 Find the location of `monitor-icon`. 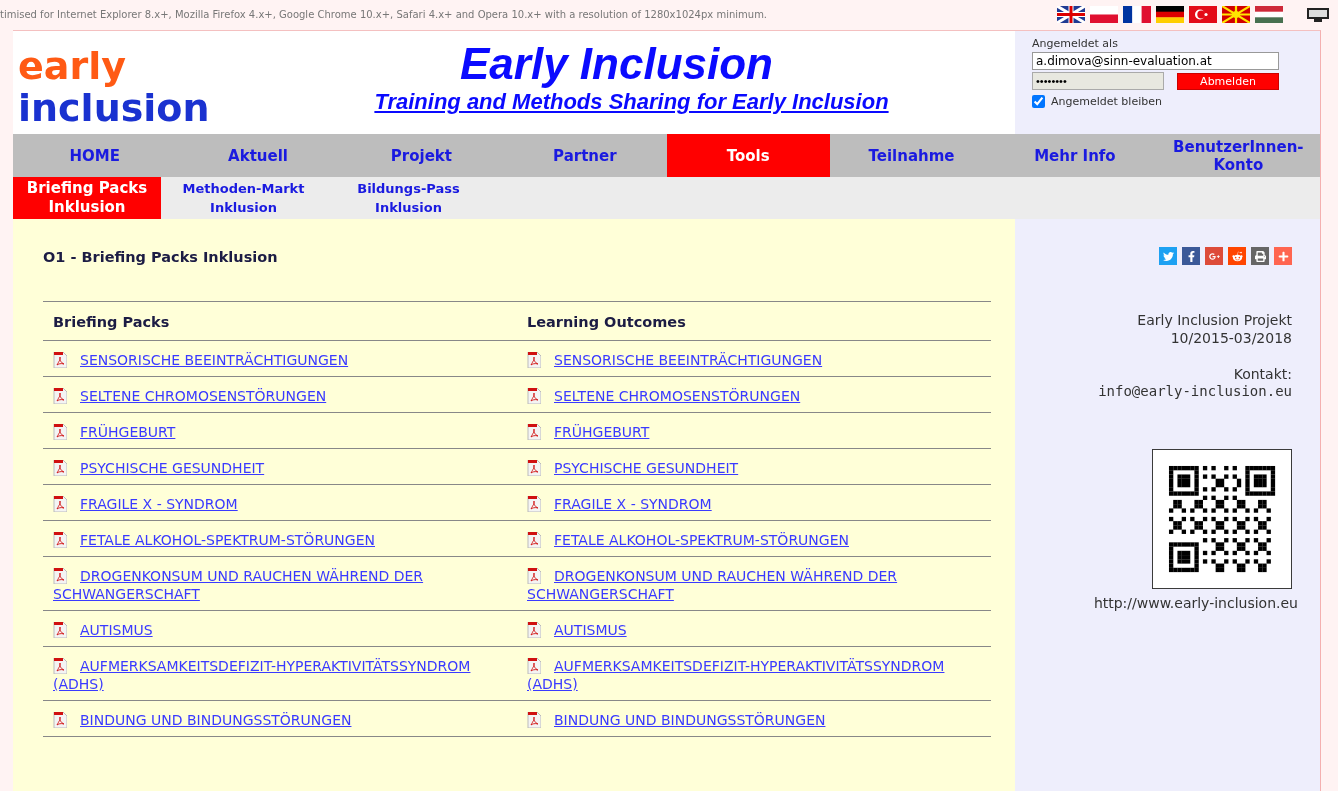

monitor-icon is located at coordinates (1318, 14).